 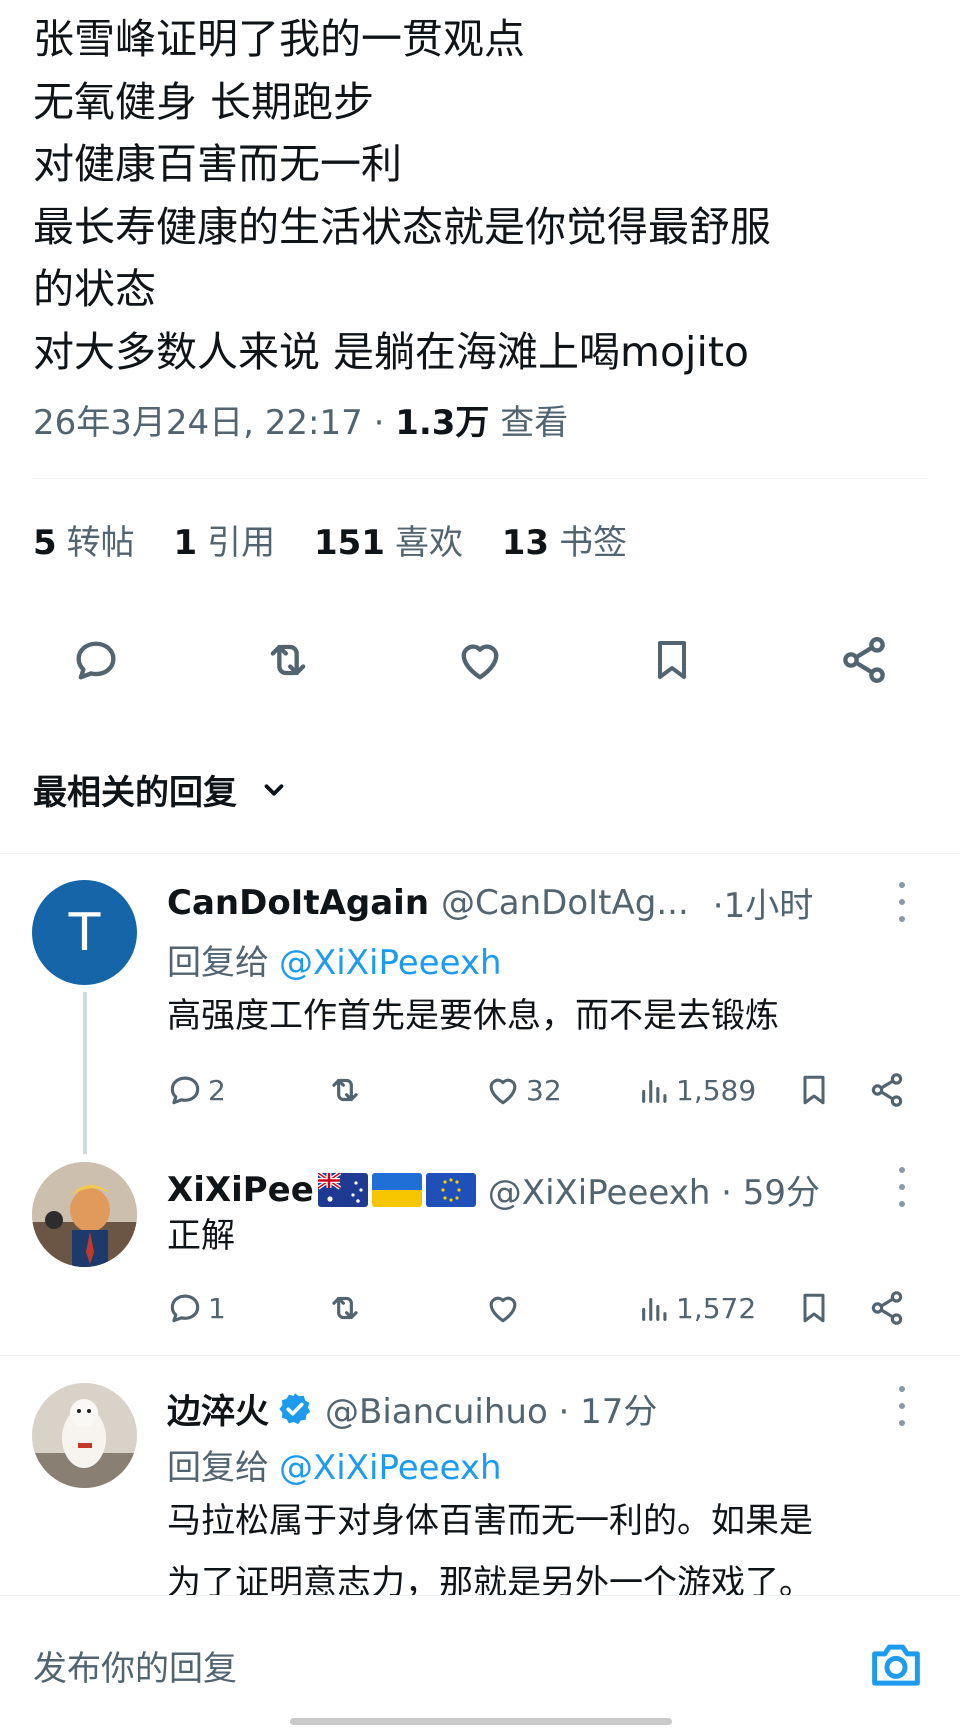 What do you see at coordinates (298, 903) in the screenshot?
I see `author-name: CanDoItAgain` at bounding box center [298, 903].